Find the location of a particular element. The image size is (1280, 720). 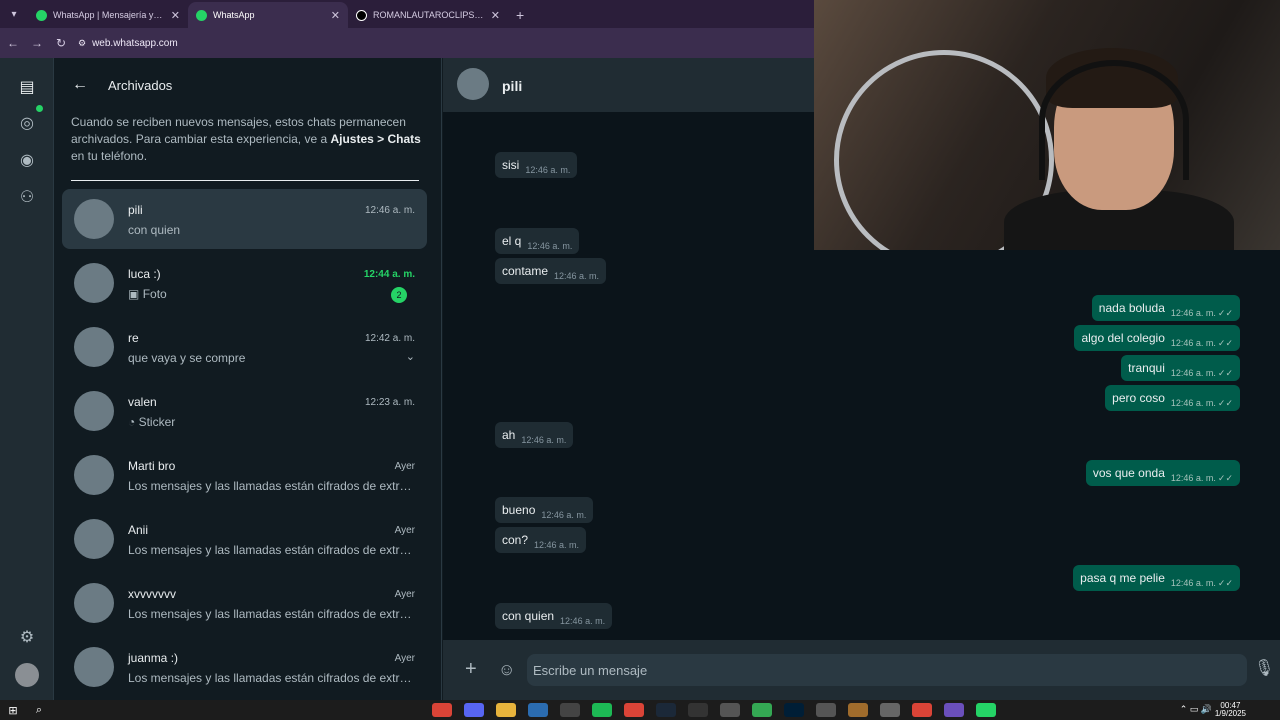

status-unread-dot is located at coordinates (39, 108).